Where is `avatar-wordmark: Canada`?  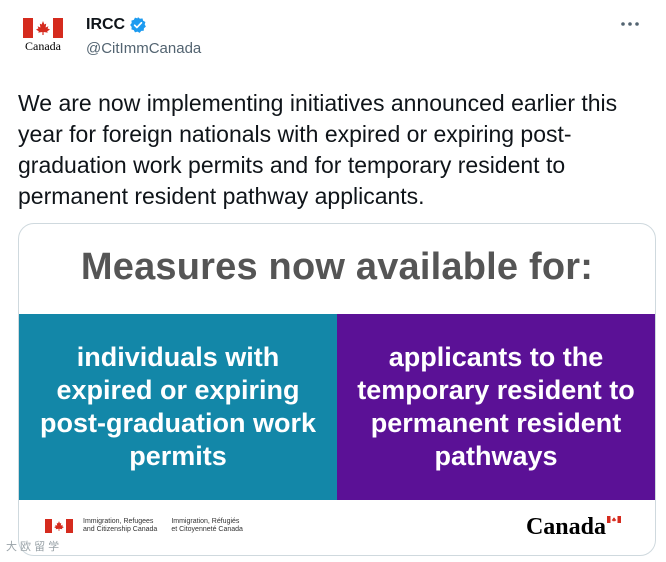 avatar-wordmark: Canada is located at coordinates (43, 46).